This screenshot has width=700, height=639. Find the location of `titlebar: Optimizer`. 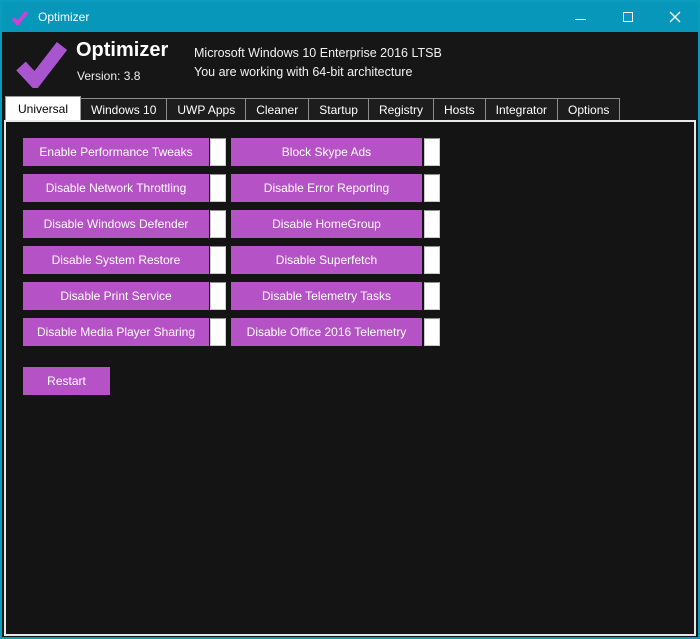

titlebar: Optimizer is located at coordinates (350, 17).